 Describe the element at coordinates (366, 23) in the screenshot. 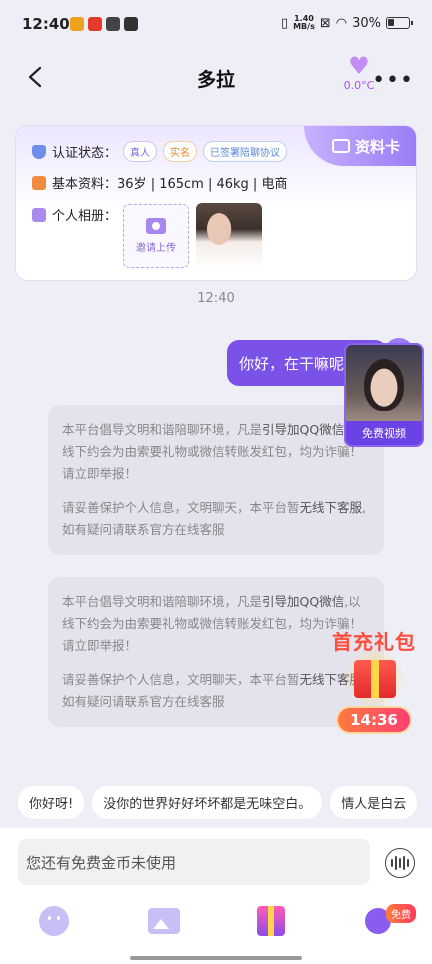

I see `battery-percent: 30%` at that location.